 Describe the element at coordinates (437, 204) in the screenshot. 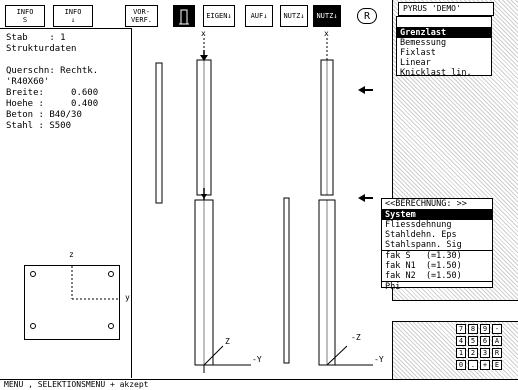

I see `submenu-header: <<BERECHNUNG: >>` at that location.